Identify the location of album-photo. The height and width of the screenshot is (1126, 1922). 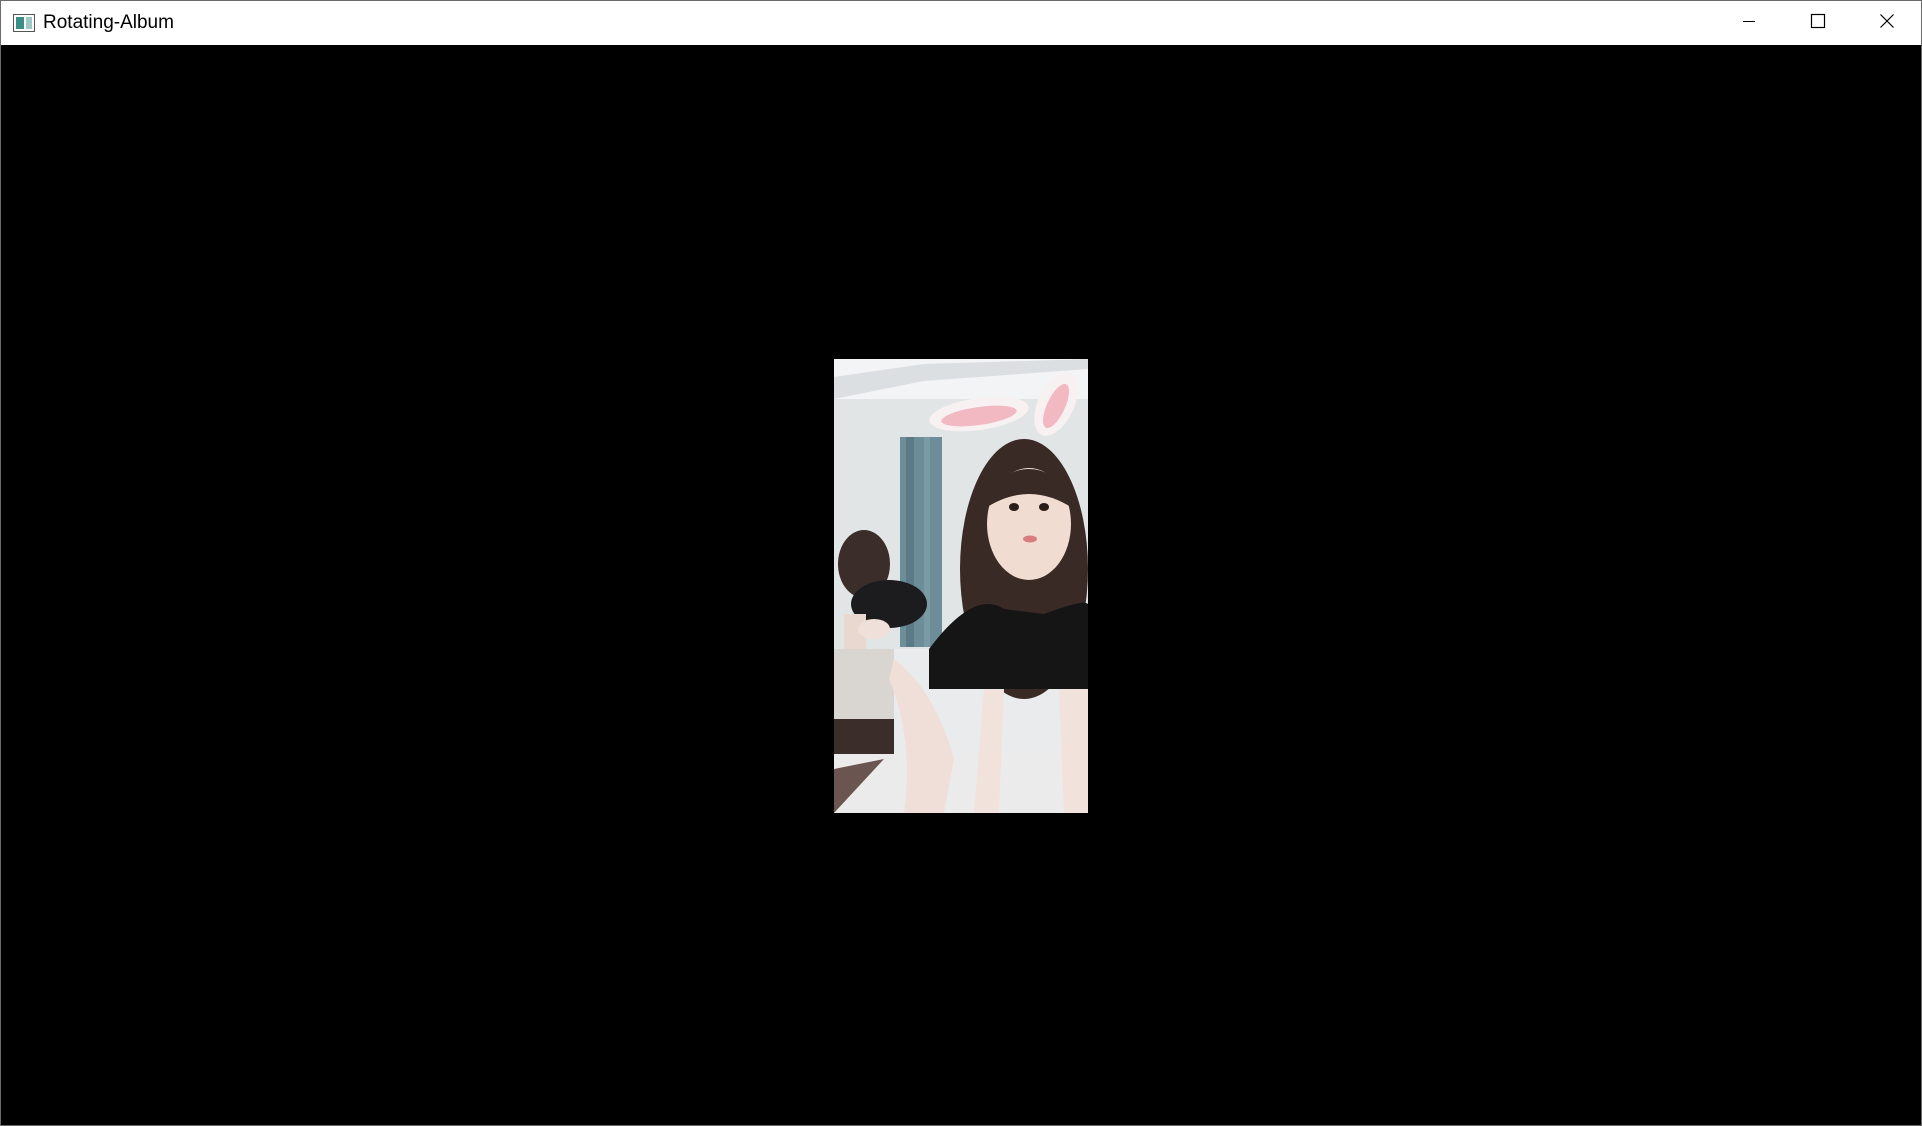
(961, 586).